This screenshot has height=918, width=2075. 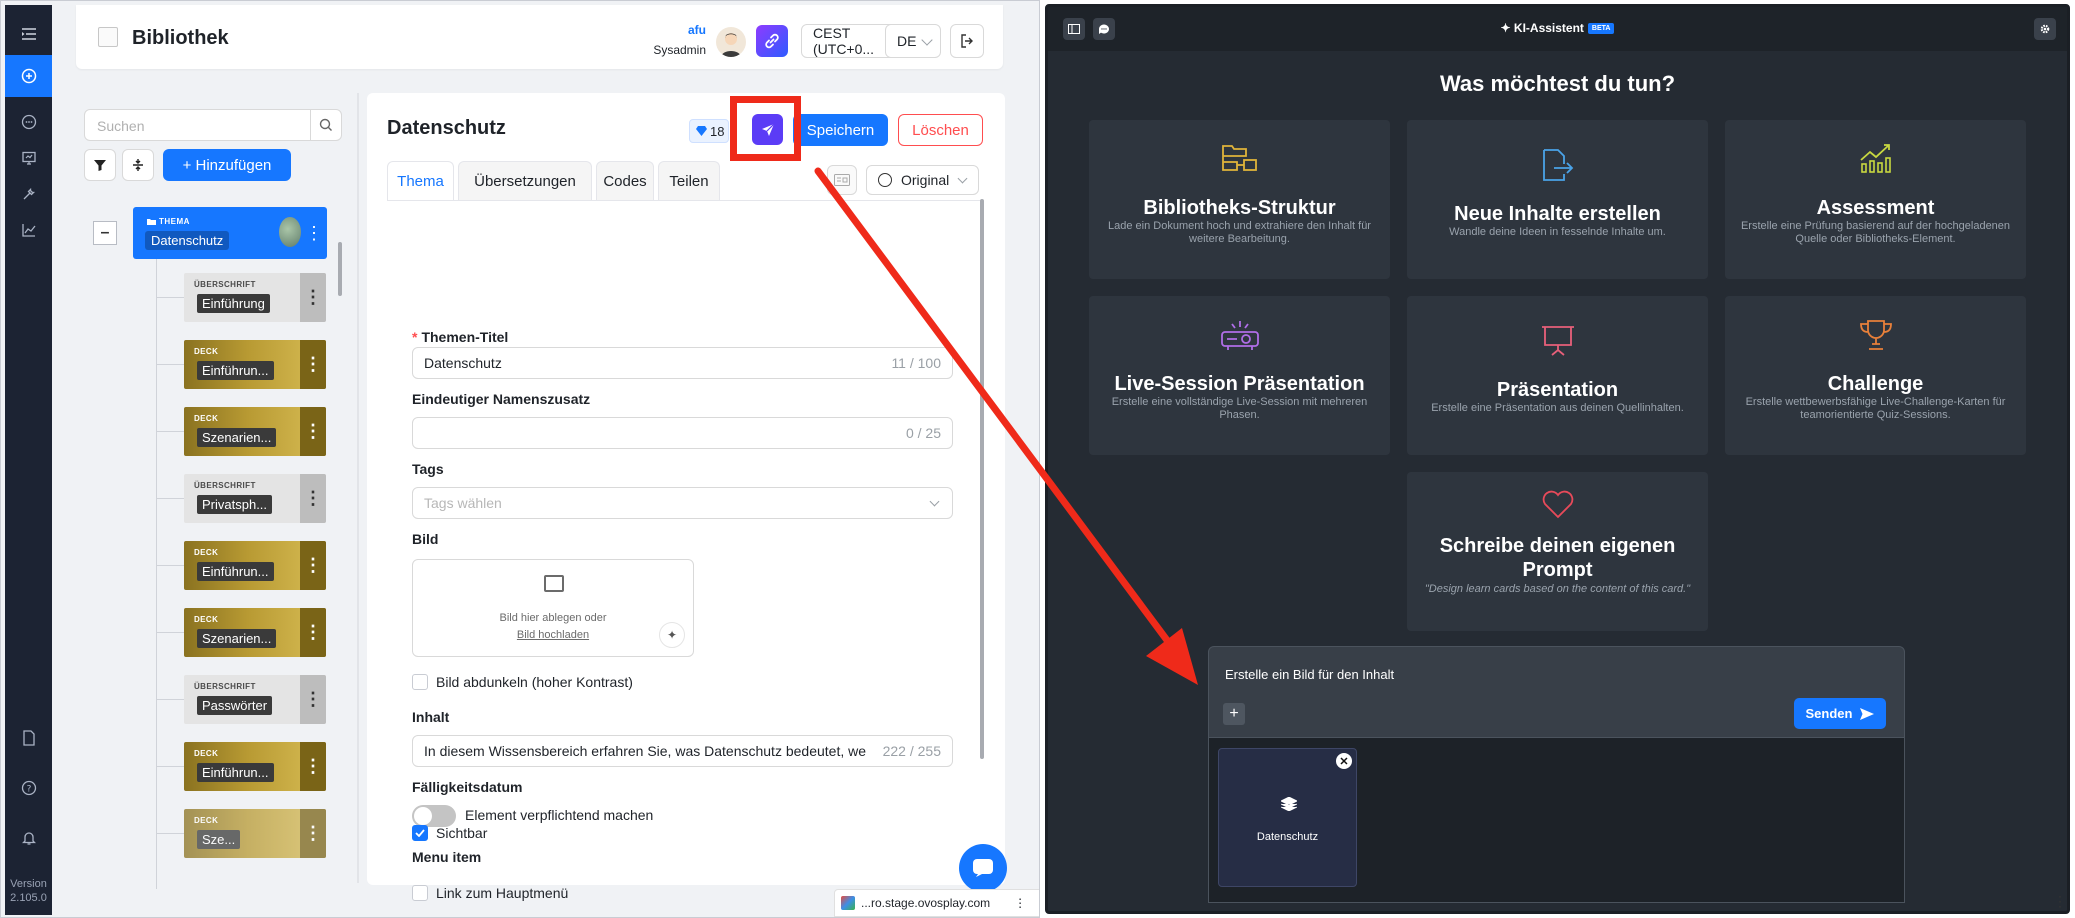 I want to click on tab-codes: Codes, so click(x=625, y=181).